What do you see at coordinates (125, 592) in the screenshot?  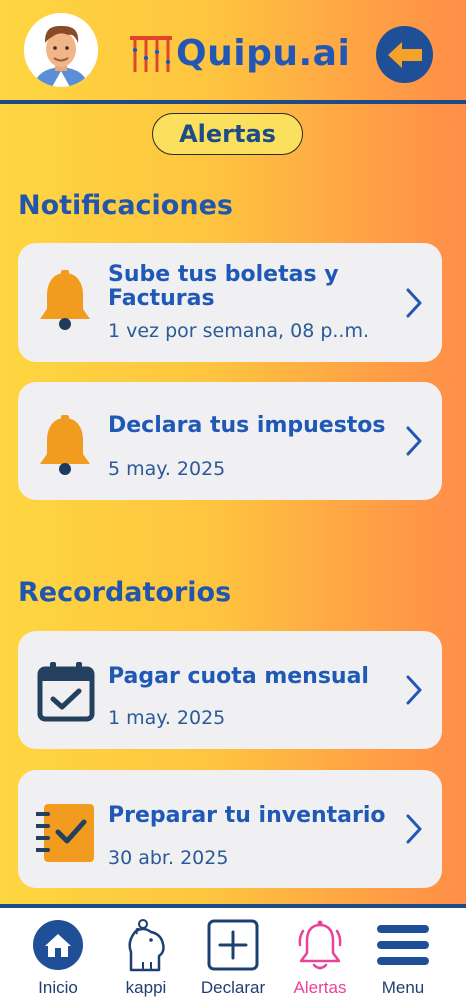 I see `reminders-heading: Recordatorios` at bounding box center [125, 592].